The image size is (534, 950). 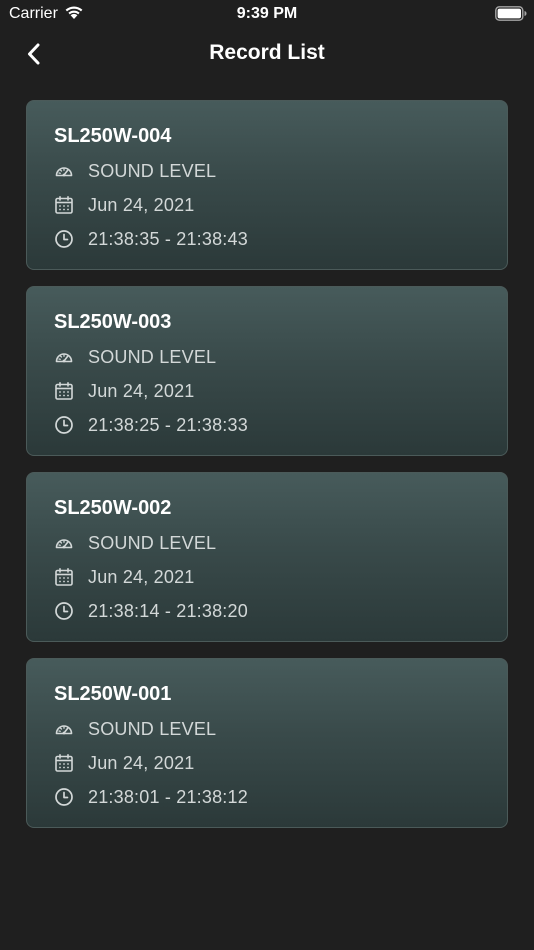 What do you see at coordinates (113, 694) in the screenshot?
I see `record-name: SL250W-001` at bounding box center [113, 694].